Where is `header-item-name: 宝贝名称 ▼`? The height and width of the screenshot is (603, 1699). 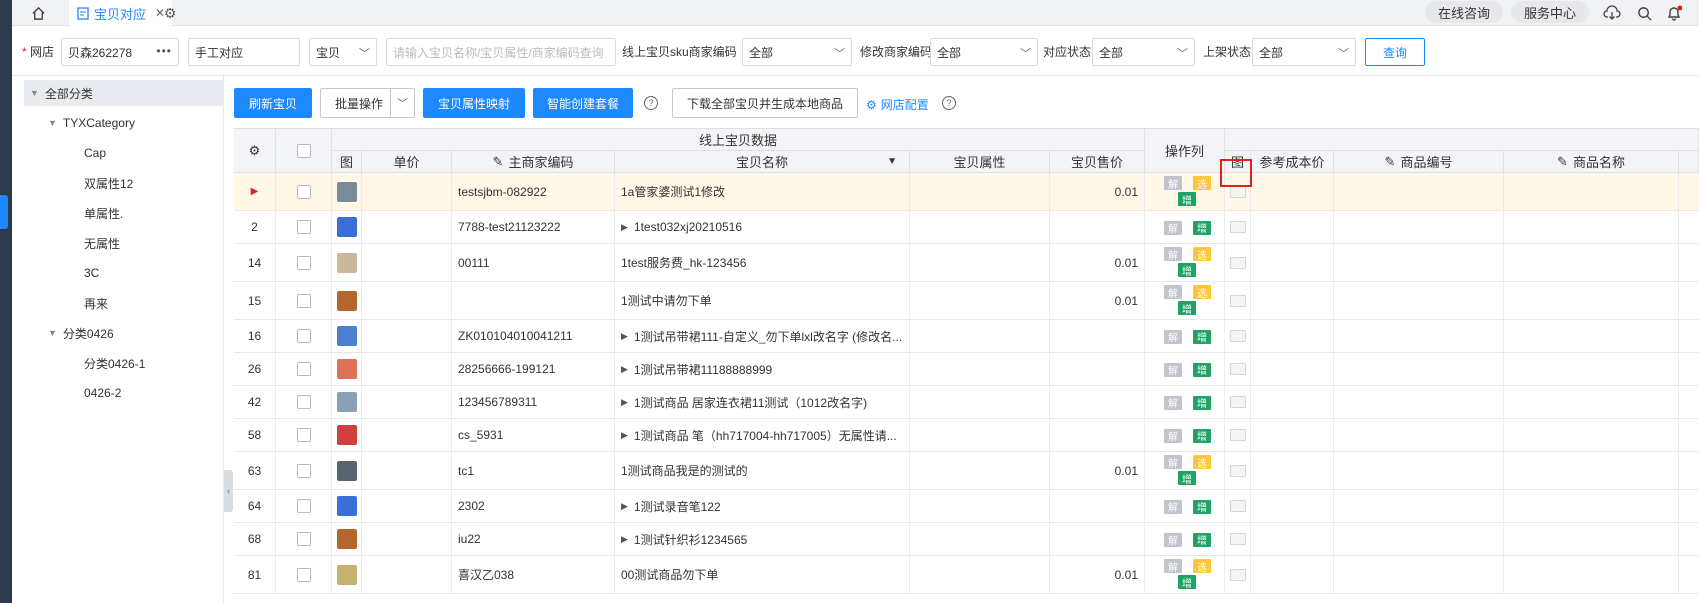
header-item-name: 宝贝名称 ▼ is located at coordinates (762, 162).